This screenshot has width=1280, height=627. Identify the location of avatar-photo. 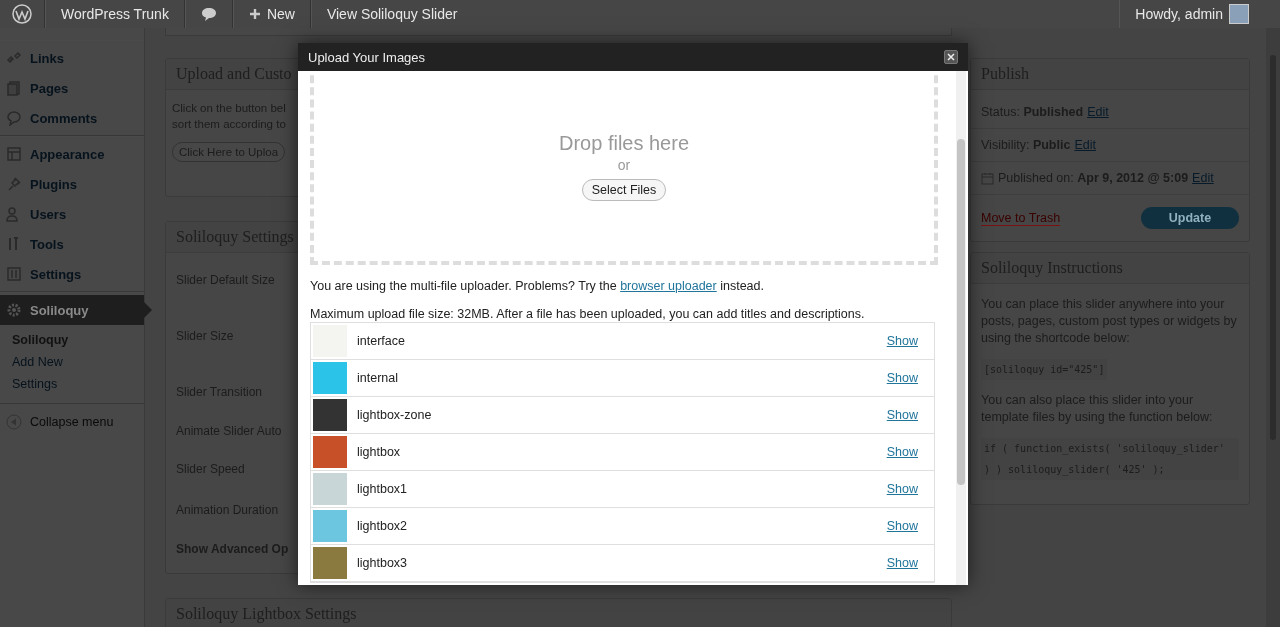
(1239, 14).